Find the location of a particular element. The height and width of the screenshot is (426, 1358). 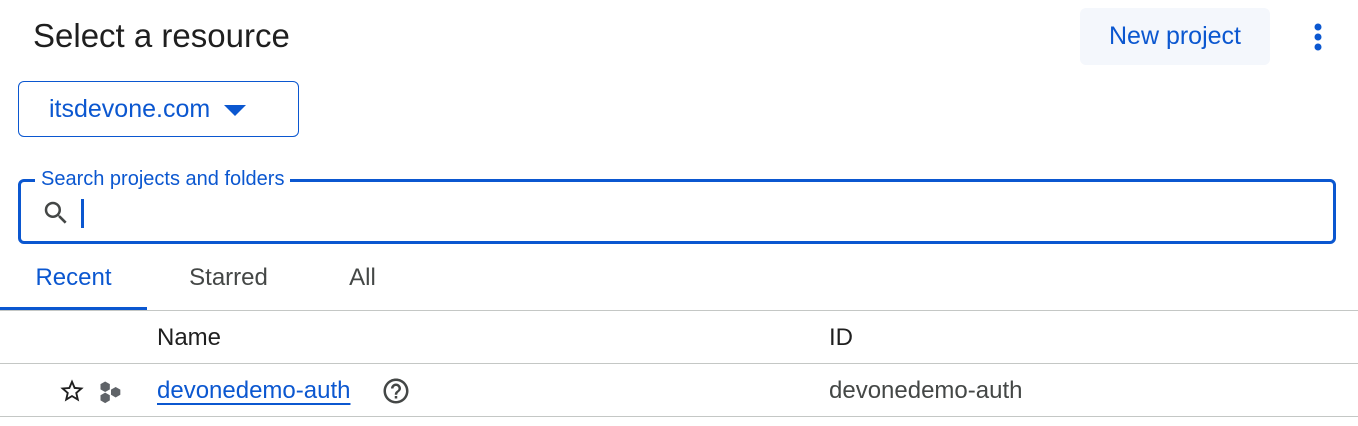

table-row: devonedemo-auth devonedemo-auth is located at coordinates (679, 390).